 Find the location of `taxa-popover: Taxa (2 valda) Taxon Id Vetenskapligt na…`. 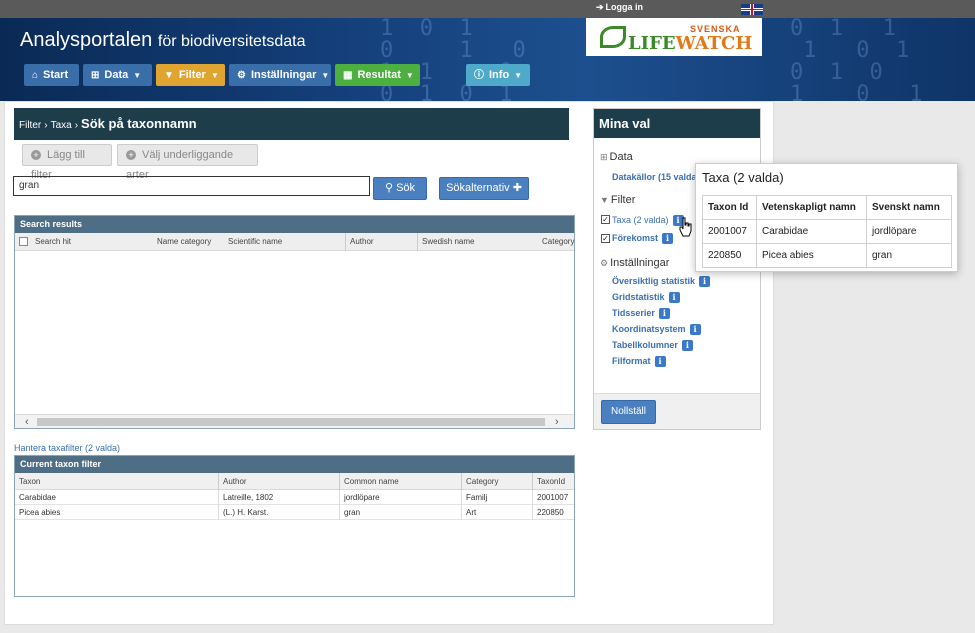

taxa-popover: Taxa (2 valda) Taxon Id Vetenskapligt na… is located at coordinates (826, 217).